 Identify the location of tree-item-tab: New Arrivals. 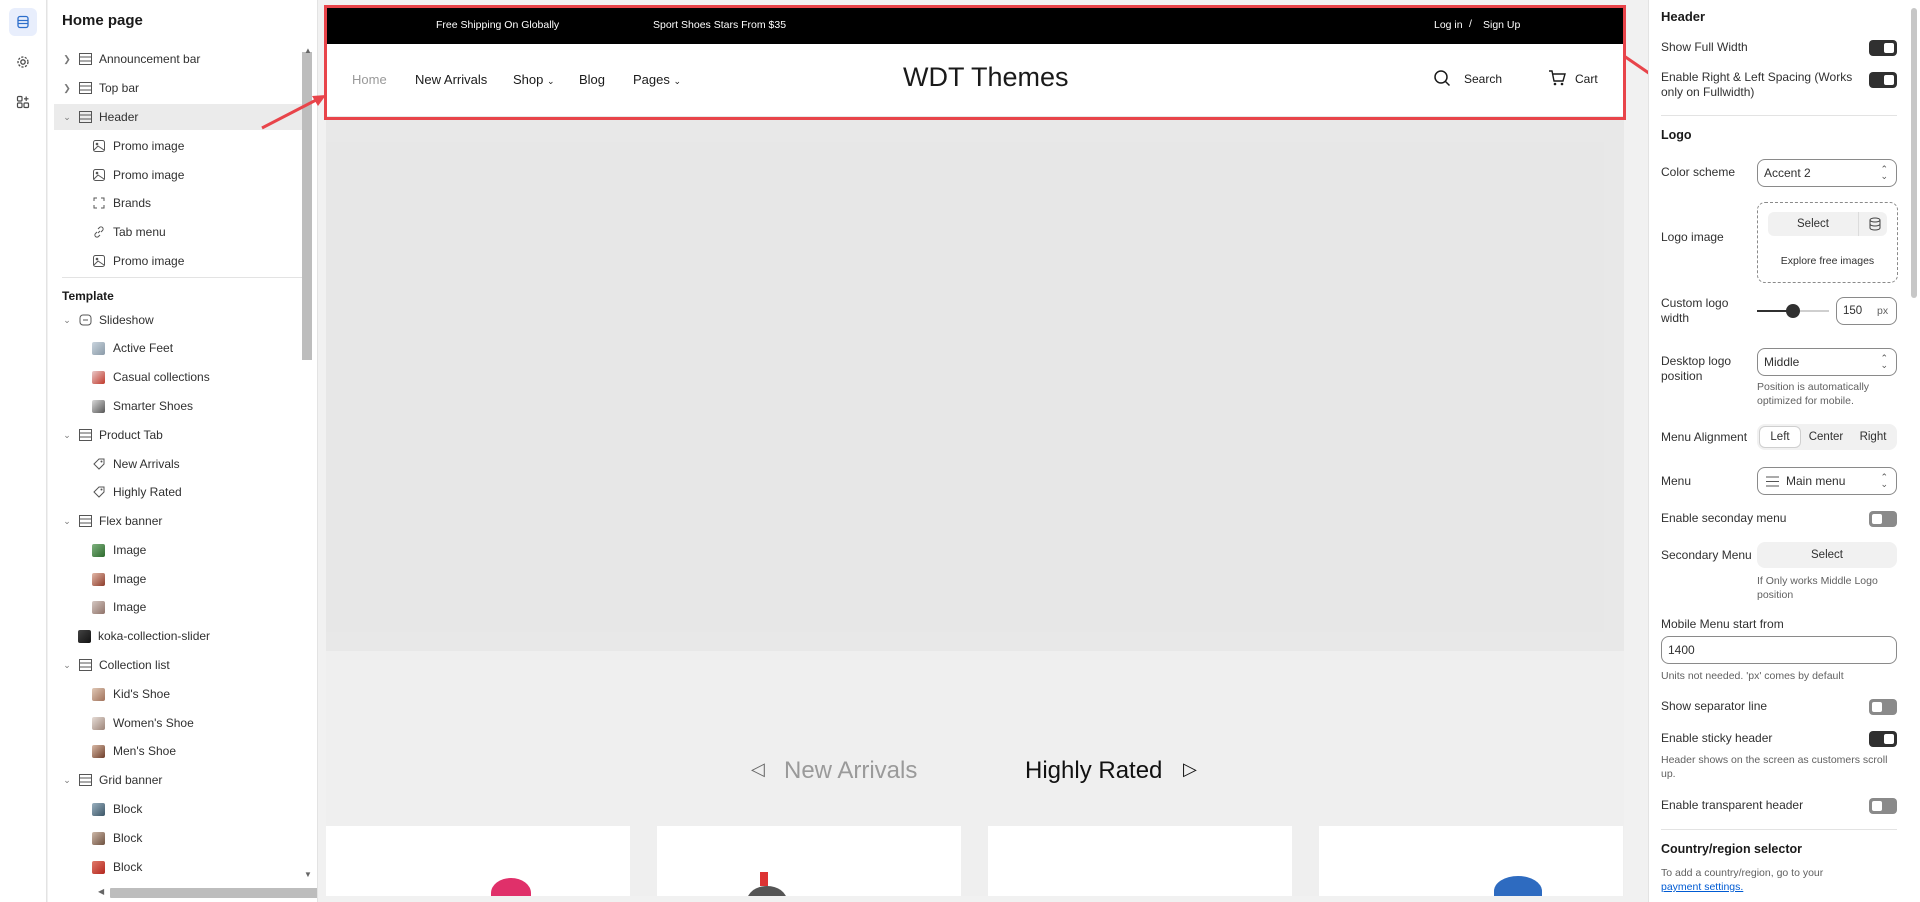
(197, 464).